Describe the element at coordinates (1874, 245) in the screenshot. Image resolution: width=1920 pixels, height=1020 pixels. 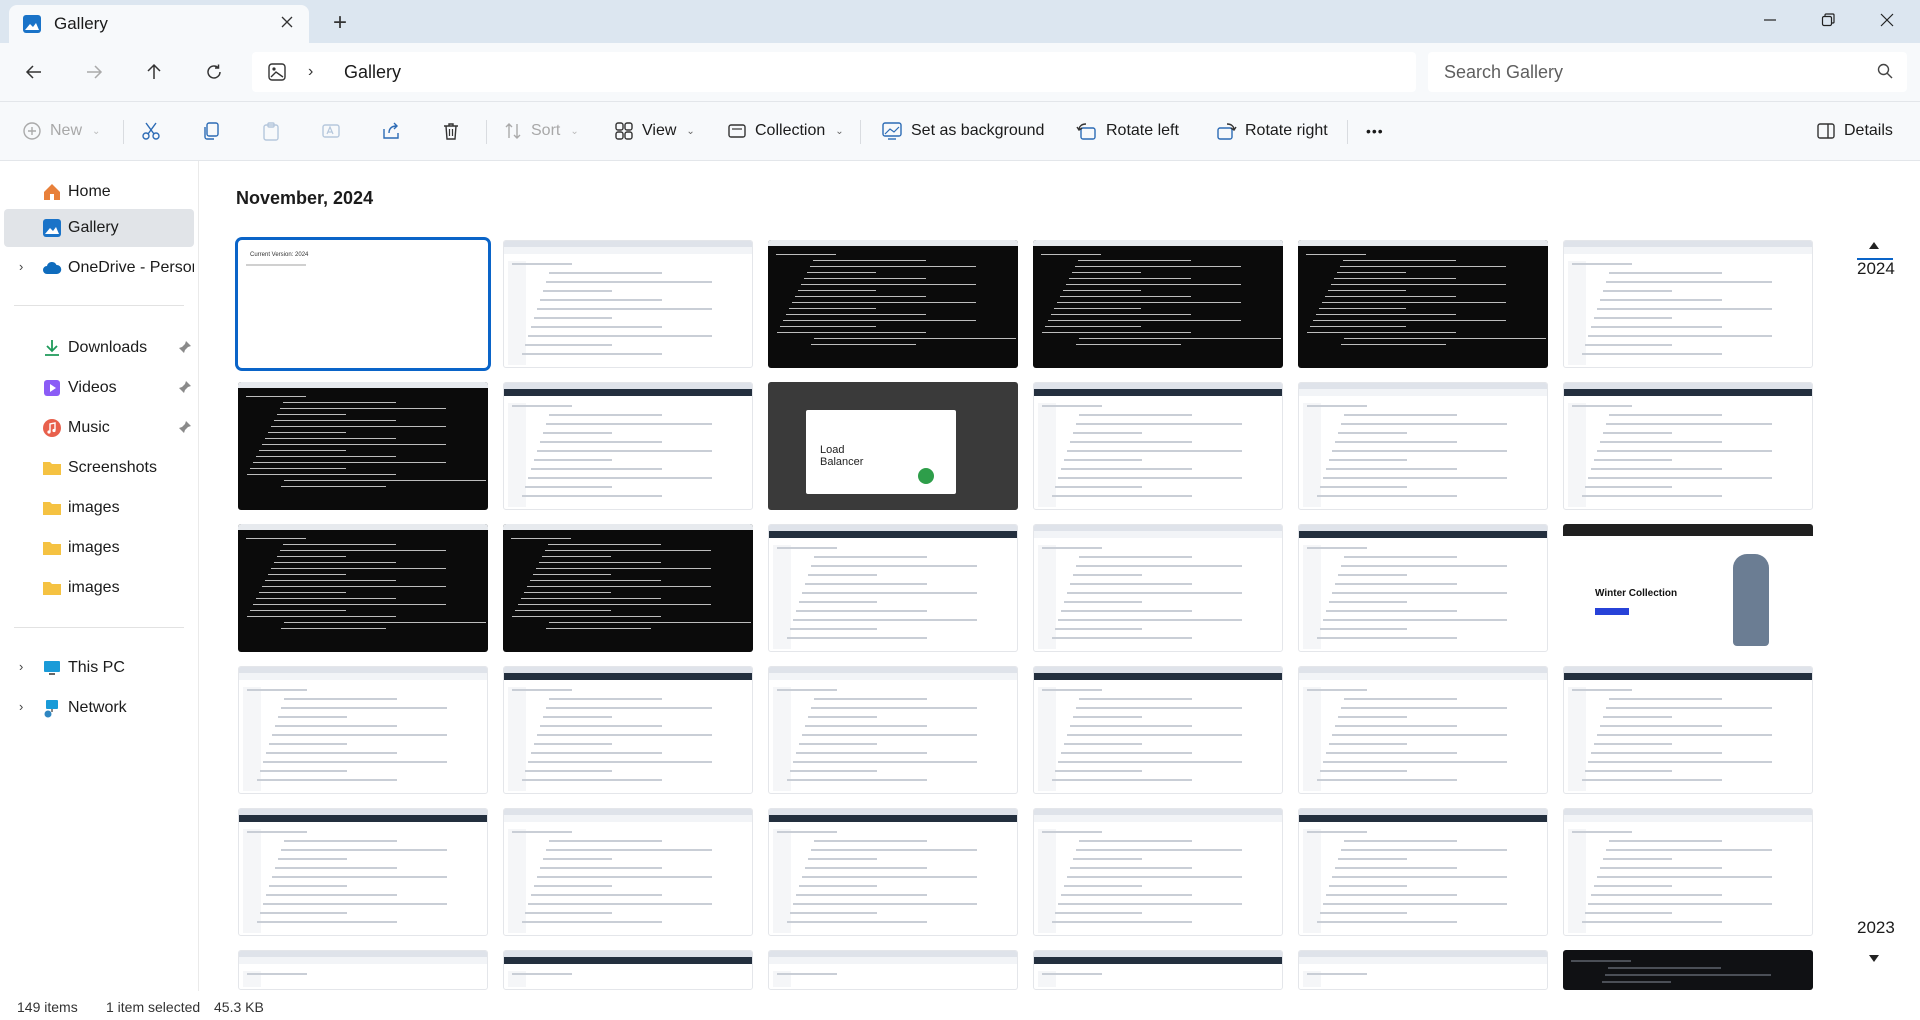
I see `scroll-up-icon` at that location.